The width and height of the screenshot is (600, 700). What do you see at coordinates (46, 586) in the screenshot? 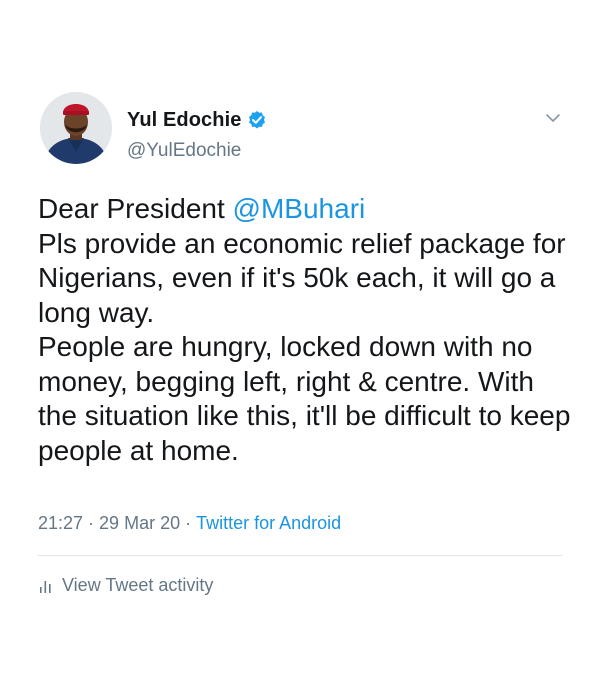
I see `bar-chart-icon` at bounding box center [46, 586].